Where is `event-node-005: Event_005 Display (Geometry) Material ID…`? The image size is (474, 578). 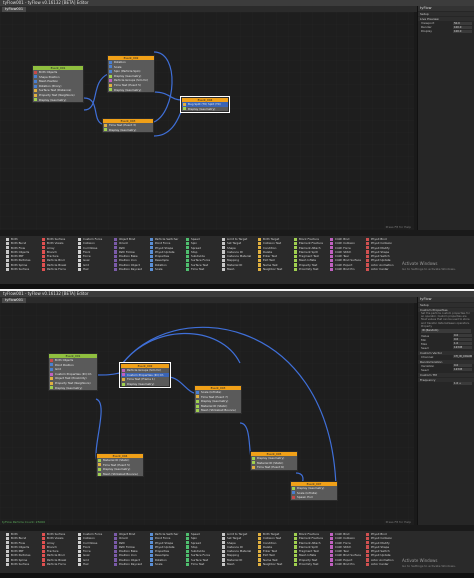
event-node-005: Event_005 Display (Geometry) Material ID… is located at coordinates (274, 461).